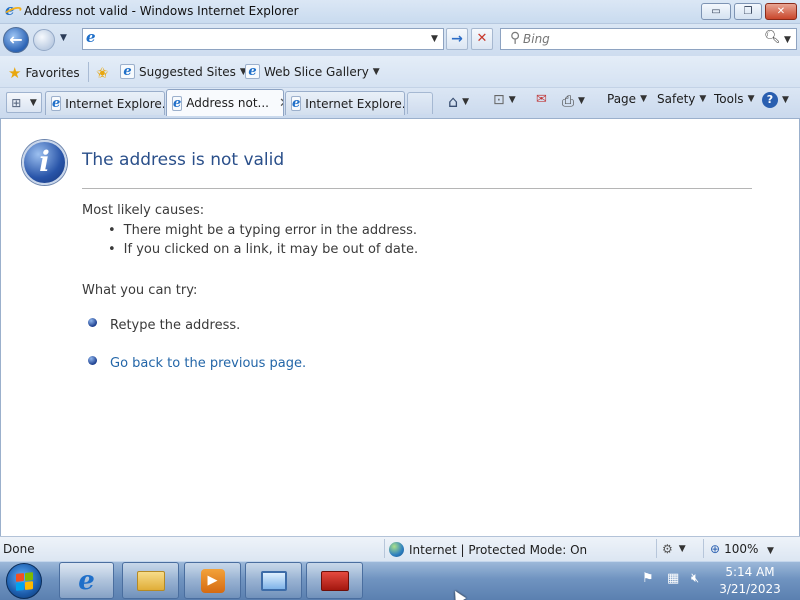 Image resolution: width=800 pixels, height=600 pixels. Describe the element at coordinates (63, 38) in the screenshot. I see `recent-pages-dropdown-icon: ▼` at that location.